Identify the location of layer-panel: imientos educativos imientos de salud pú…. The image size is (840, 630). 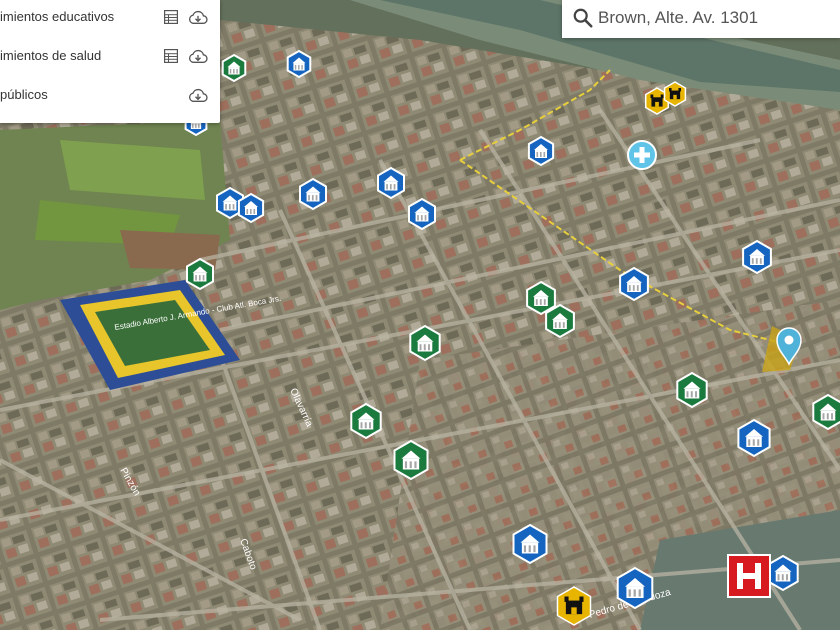
(110, 61).